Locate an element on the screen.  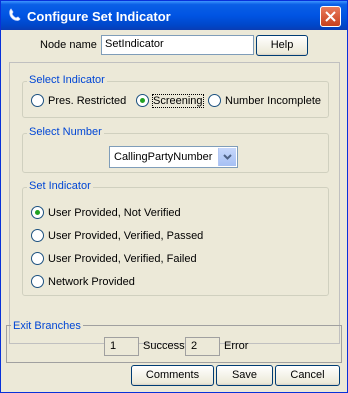
select-indicator-legend: Select Indicator is located at coordinates (67, 80).